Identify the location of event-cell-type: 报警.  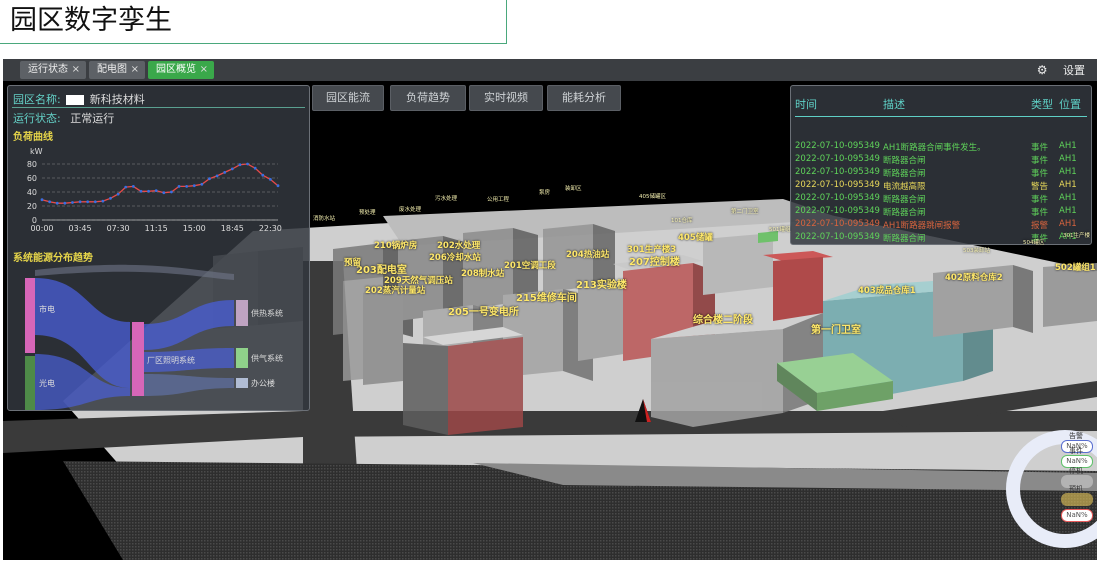
(1040, 226).